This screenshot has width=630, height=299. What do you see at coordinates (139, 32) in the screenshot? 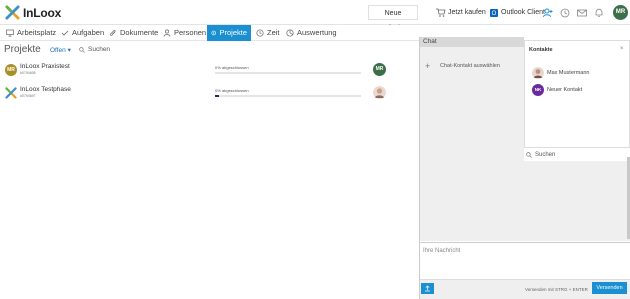
I see `tab-label: Dokumente` at bounding box center [139, 32].